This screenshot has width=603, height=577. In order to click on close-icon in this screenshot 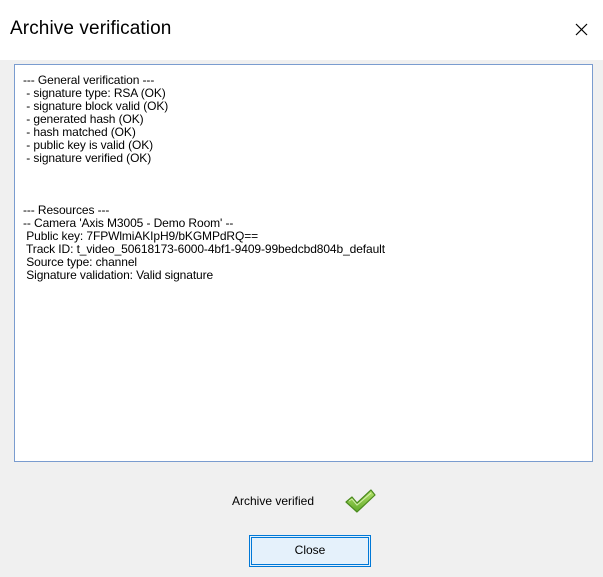, I will do `click(581, 29)`.